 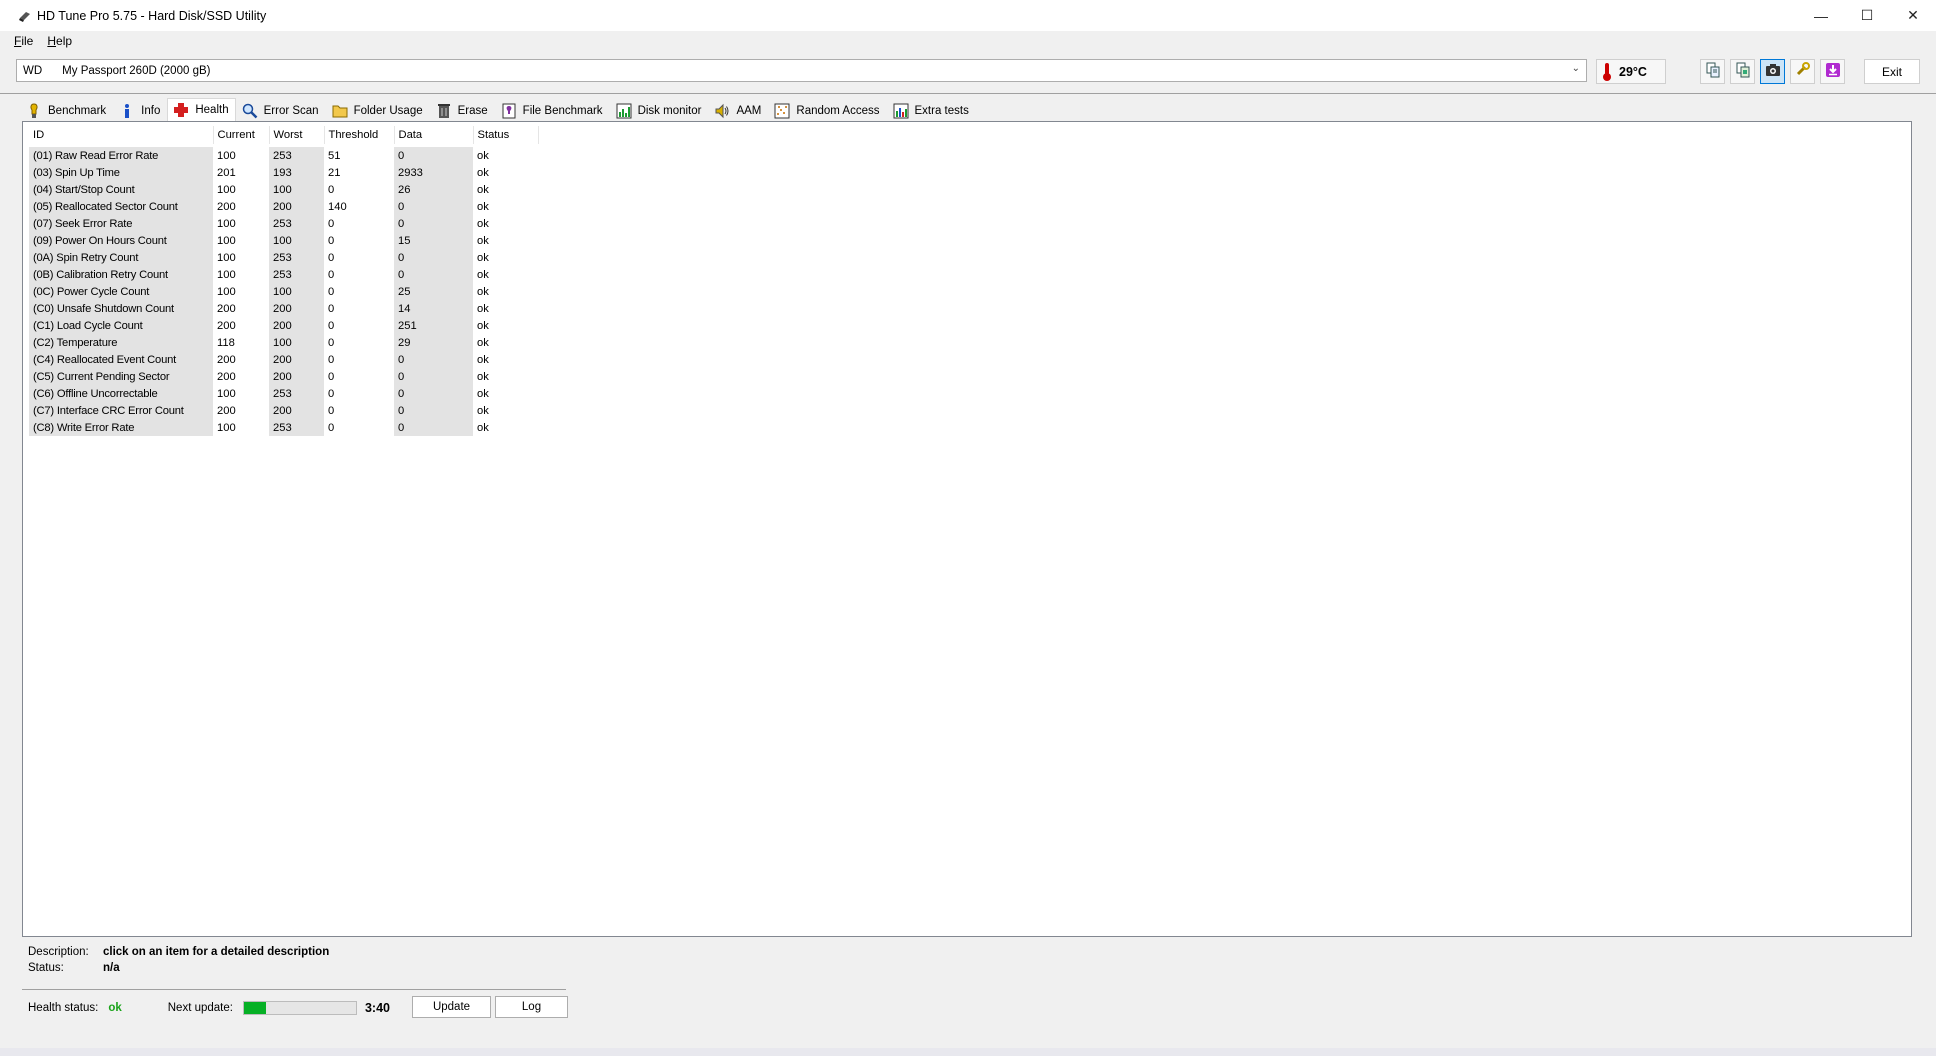 I want to click on copy-text-button, so click(x=1712, y=71).